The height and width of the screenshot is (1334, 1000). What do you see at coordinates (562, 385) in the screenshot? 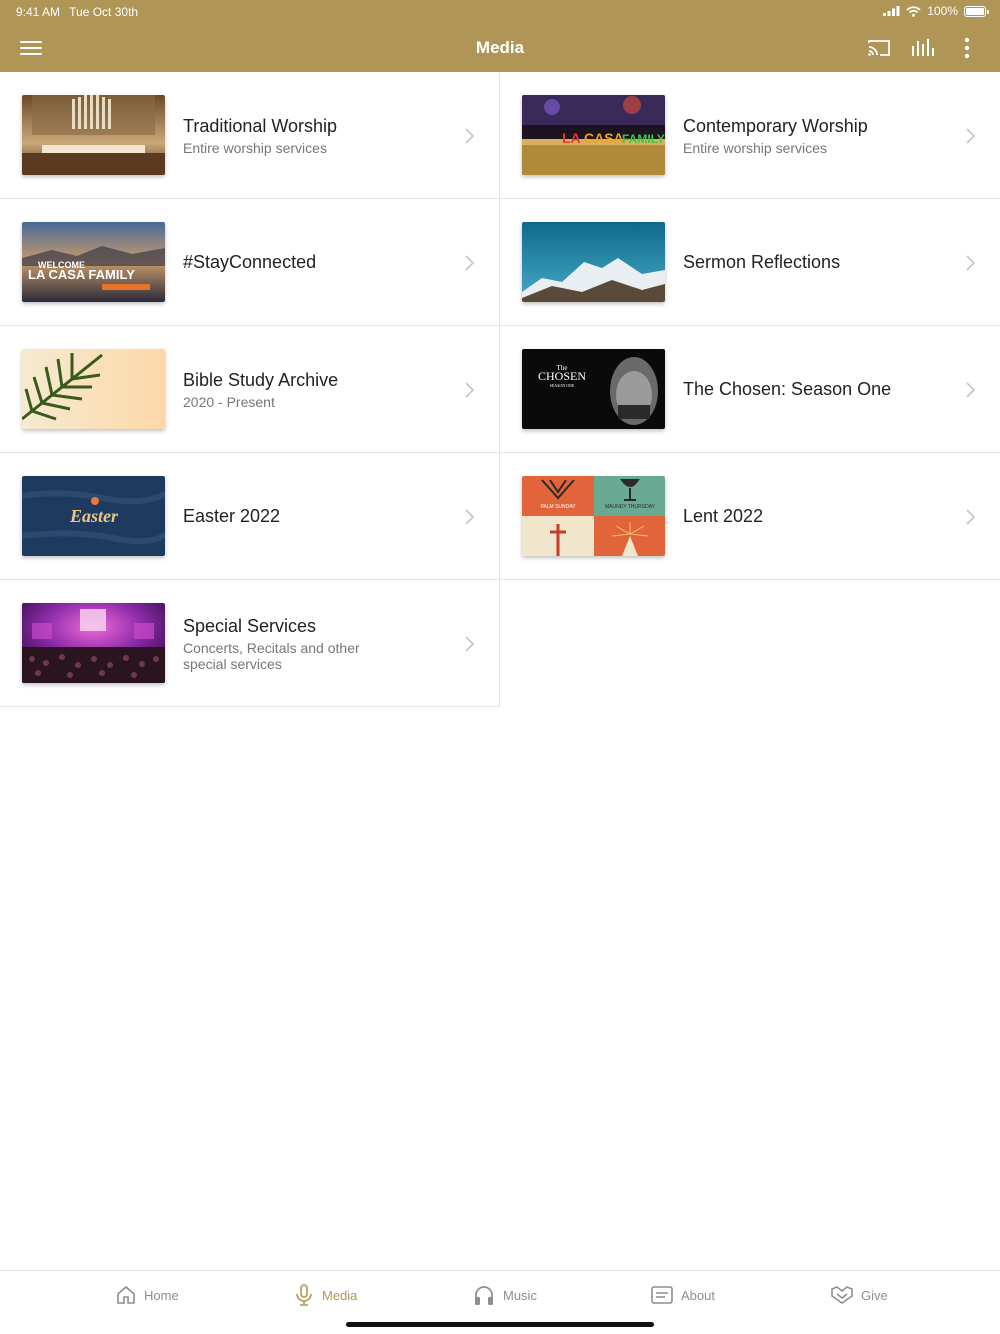
I see `thumb-text: SEASON ONE` at bounding box center [562, 385].